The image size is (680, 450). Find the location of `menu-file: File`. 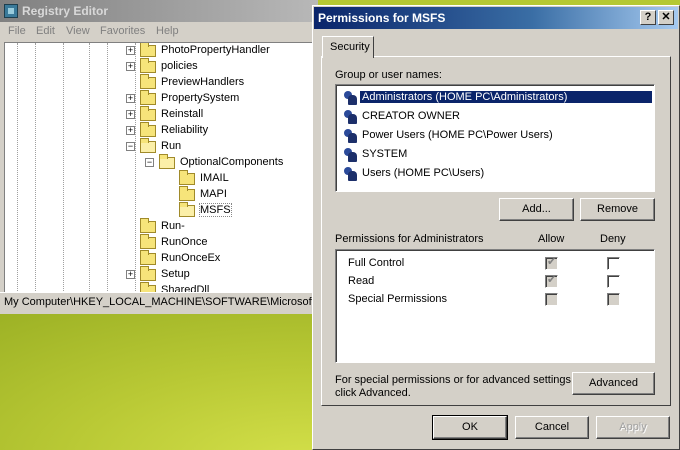

menu-file: File is located at coordinates (17, 31).